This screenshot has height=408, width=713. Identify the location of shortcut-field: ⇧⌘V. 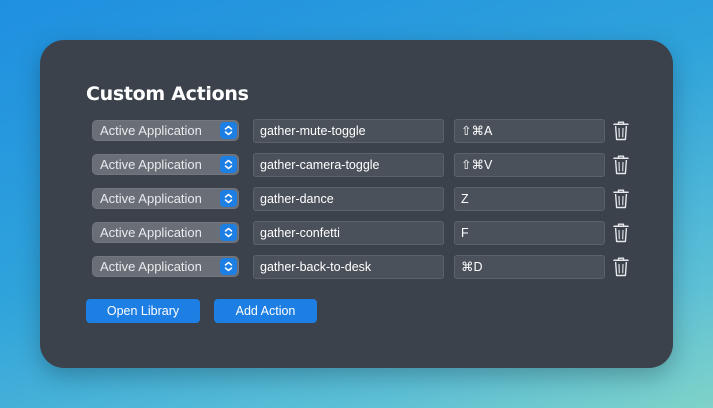
(529, 165).